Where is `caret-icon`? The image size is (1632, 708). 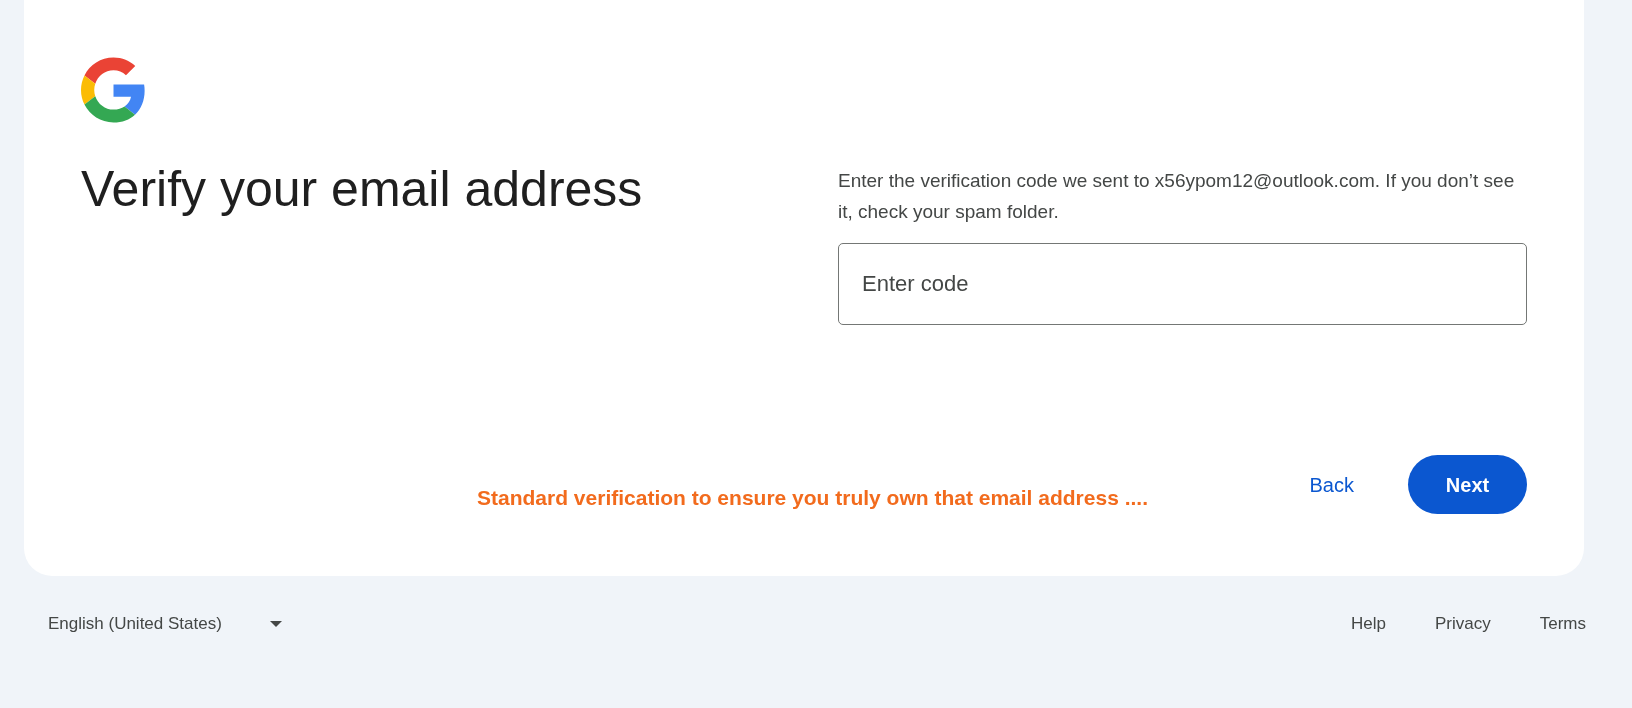 caret-icon is located at coordinates (275, 623).